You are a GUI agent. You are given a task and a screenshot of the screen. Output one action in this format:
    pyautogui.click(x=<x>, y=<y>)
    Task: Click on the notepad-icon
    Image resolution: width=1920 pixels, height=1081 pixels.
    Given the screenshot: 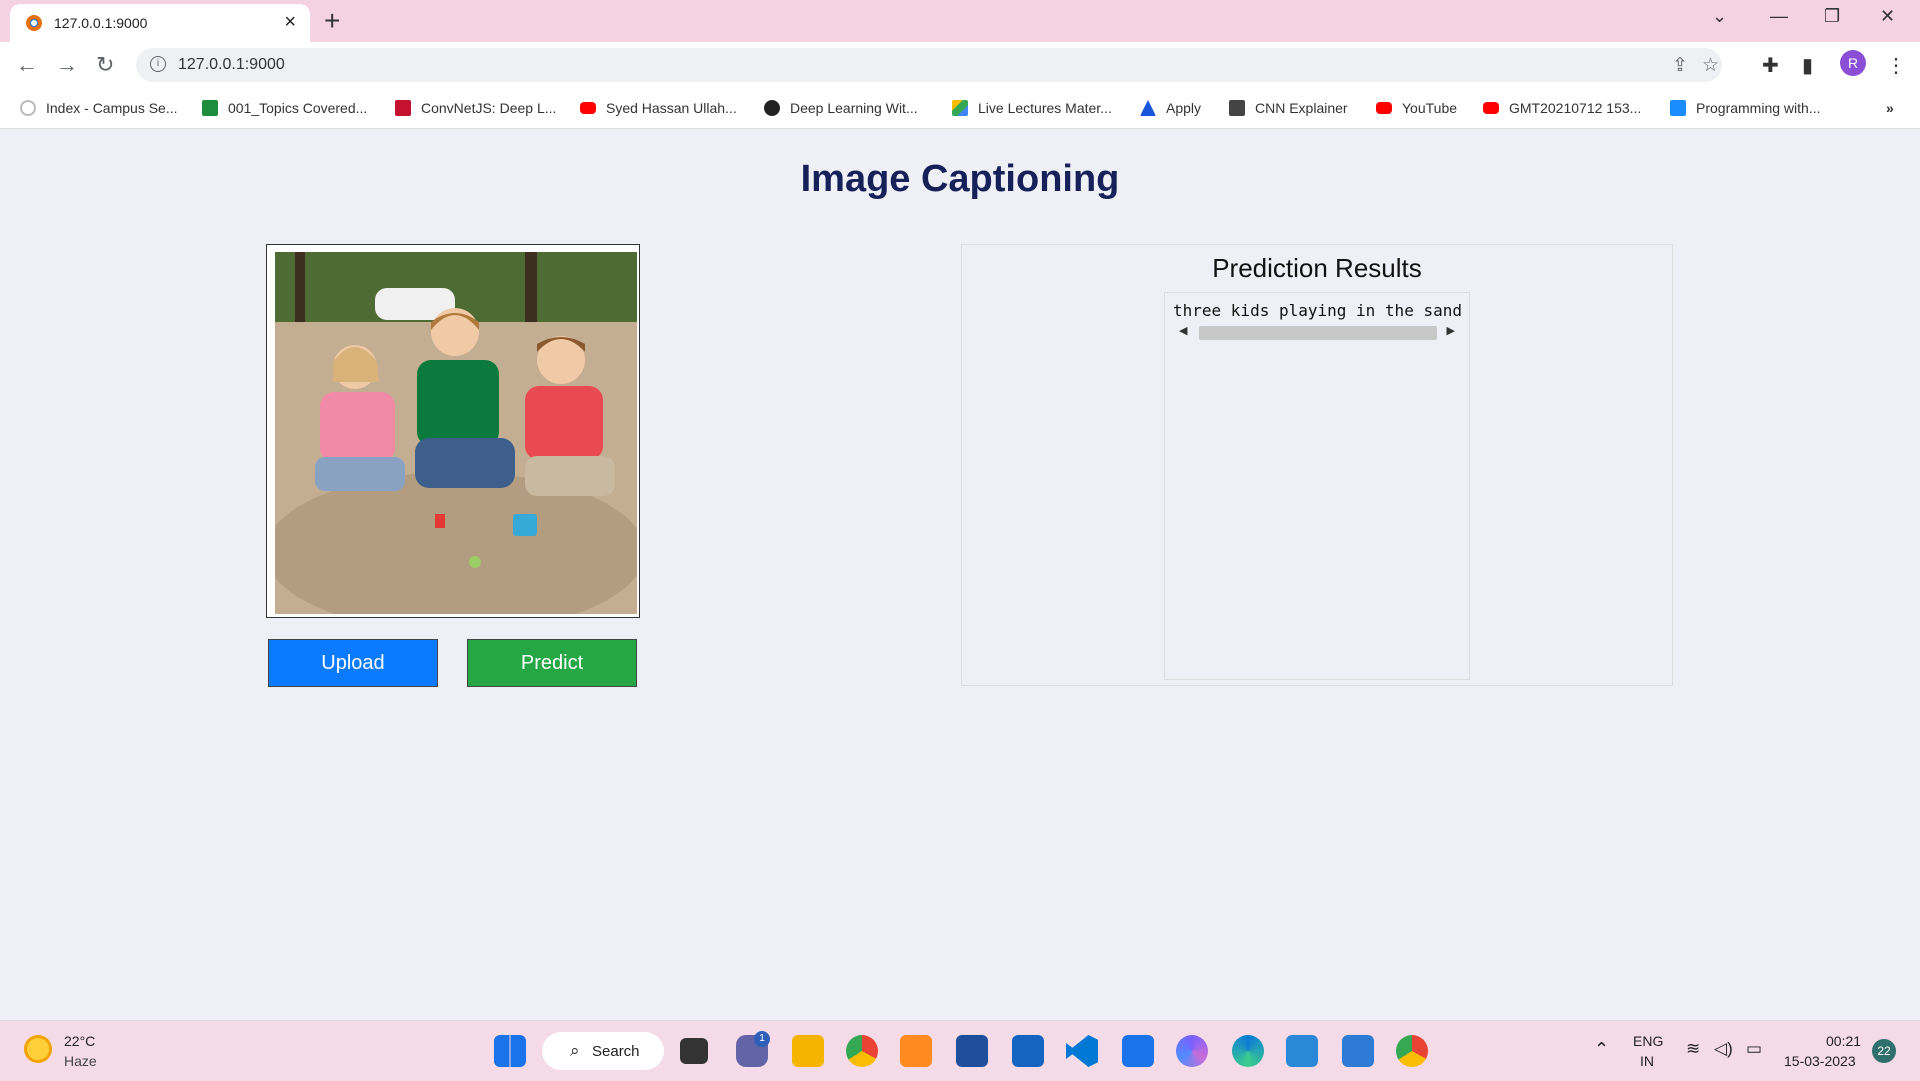 What is the action you would take?
    pyautogui.click(x=1358, y=1051)
    